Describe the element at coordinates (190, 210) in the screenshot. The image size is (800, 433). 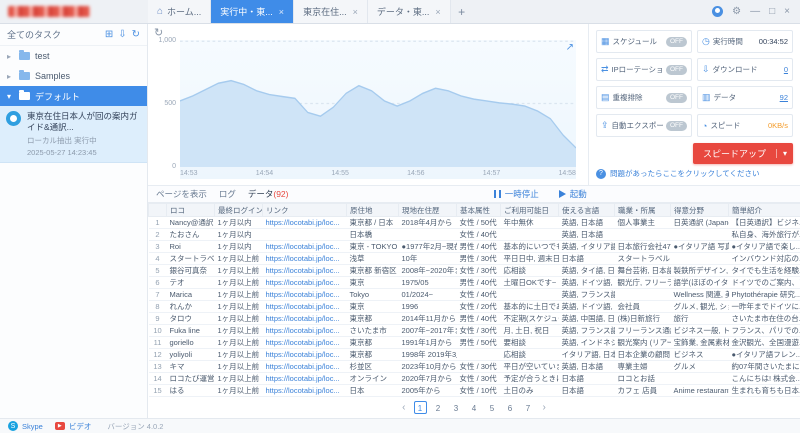
I see `column-header: ロコ` at that location.